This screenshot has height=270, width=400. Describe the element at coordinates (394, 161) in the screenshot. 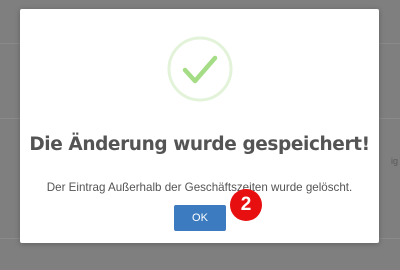

I see `background-text: ig` at that location.